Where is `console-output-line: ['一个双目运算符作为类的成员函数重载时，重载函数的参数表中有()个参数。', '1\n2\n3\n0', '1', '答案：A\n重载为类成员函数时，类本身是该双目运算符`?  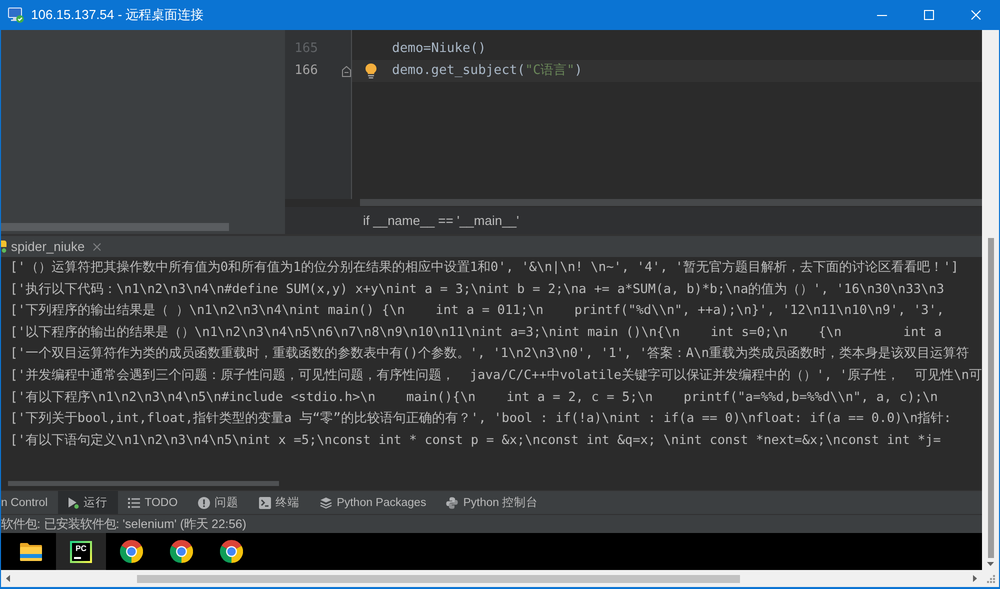 console-output-line: ['一个双目运算符作为类的成员函数重载时，重载函数的参数表中有()个参数。', '1\n2\n3\n0', '1', '答案：A\n重载为类成员函数时，类本身是该双目运算符 is located at coordinates (490, 354).